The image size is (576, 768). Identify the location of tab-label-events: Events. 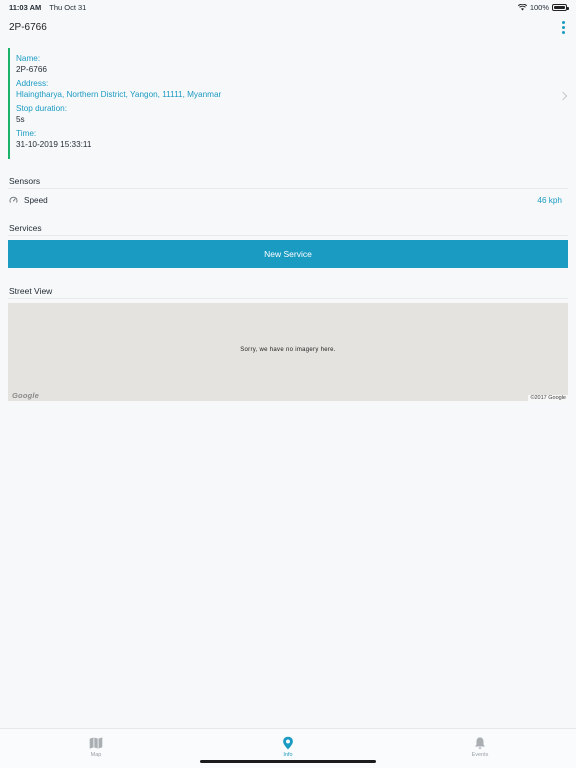
(480, 755).